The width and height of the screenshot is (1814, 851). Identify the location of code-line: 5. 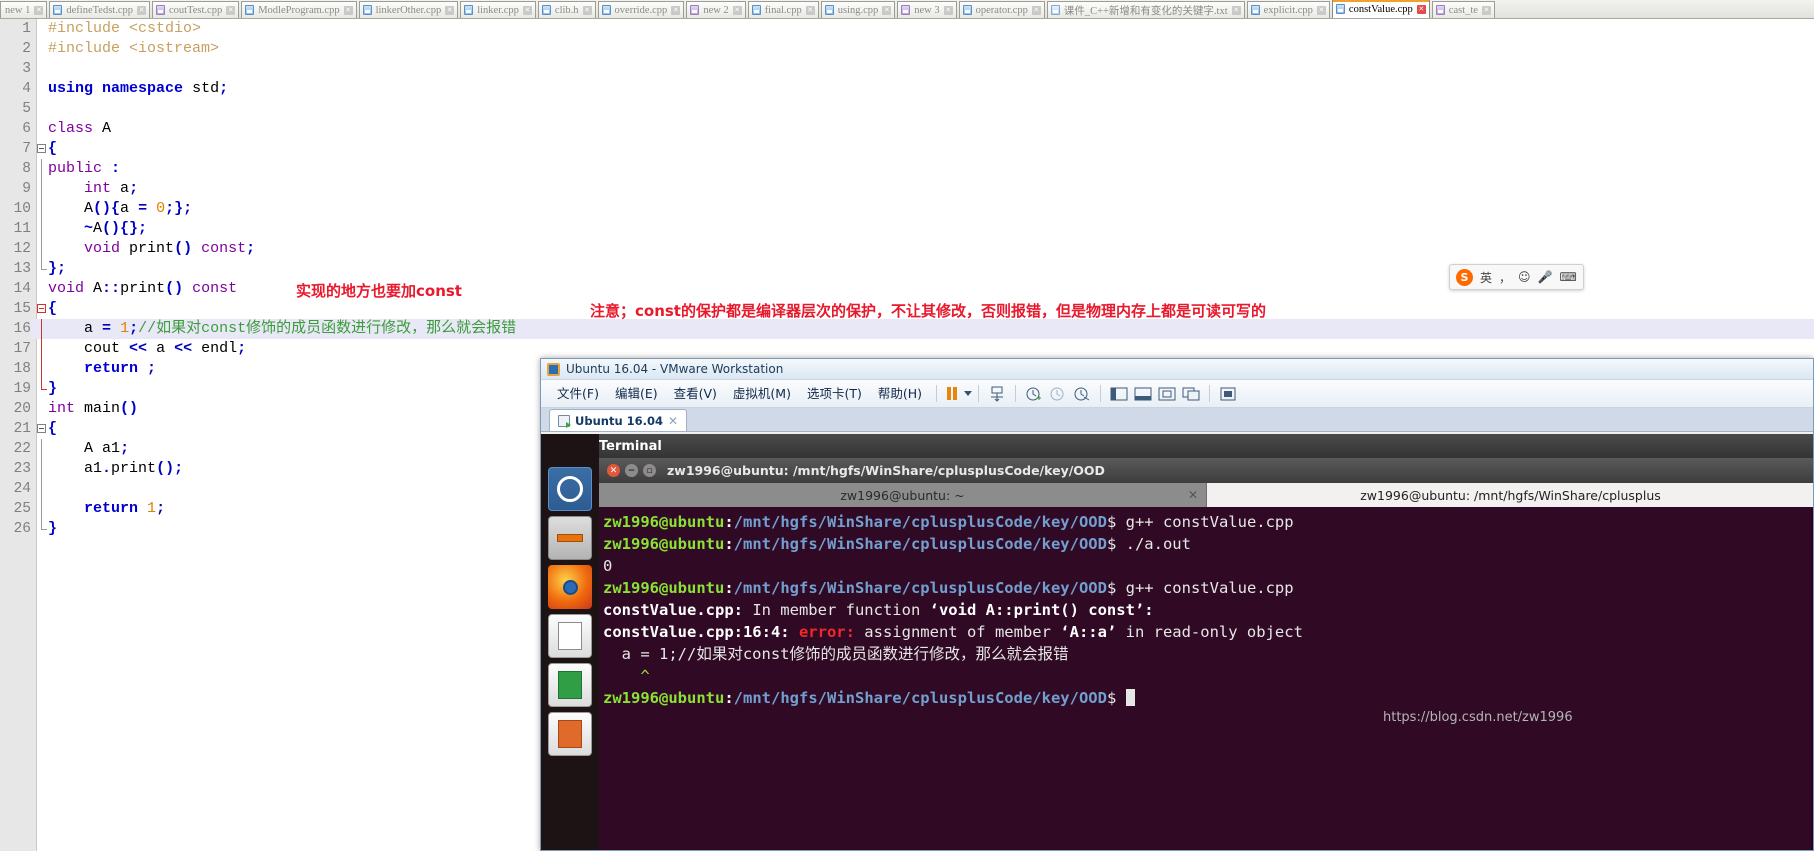
(907, 109).